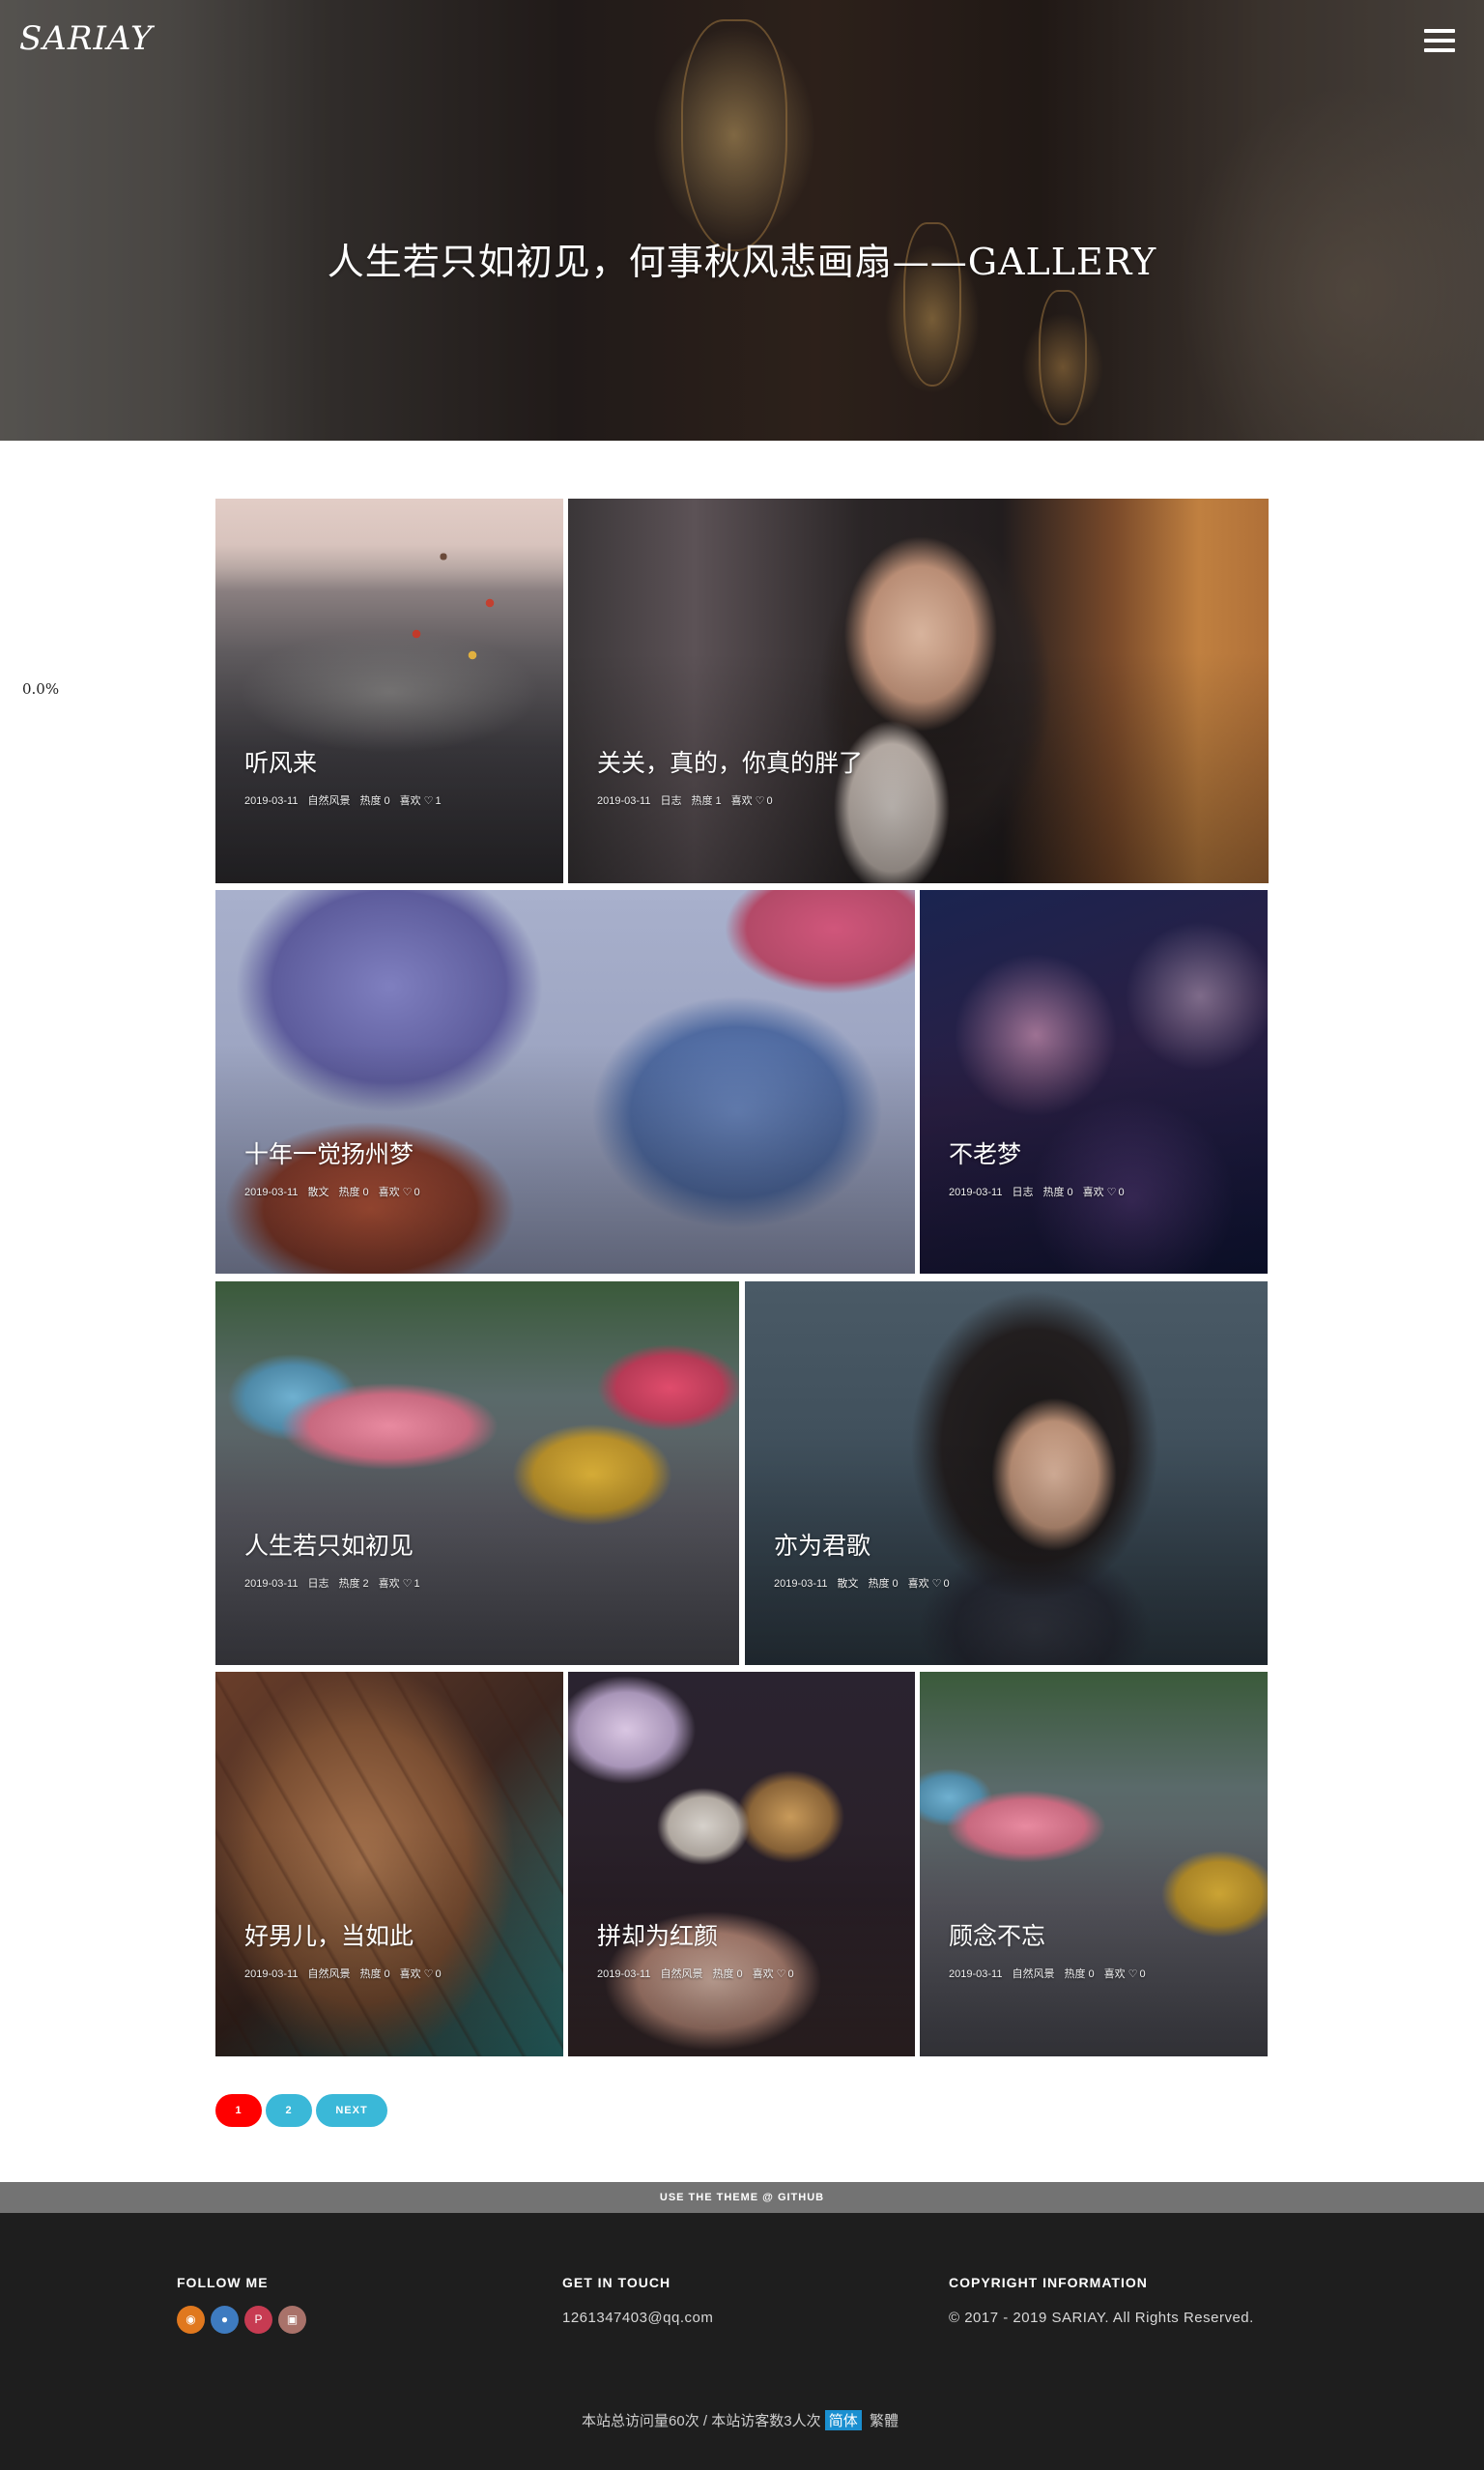  I want to click on hot-count: 1, so click(719, 801).